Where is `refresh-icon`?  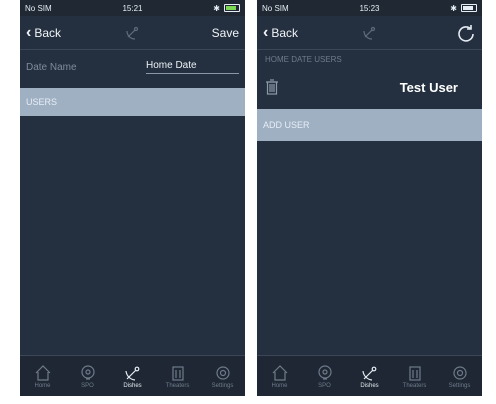 refresh-icon is located at coordinates (466, 33).